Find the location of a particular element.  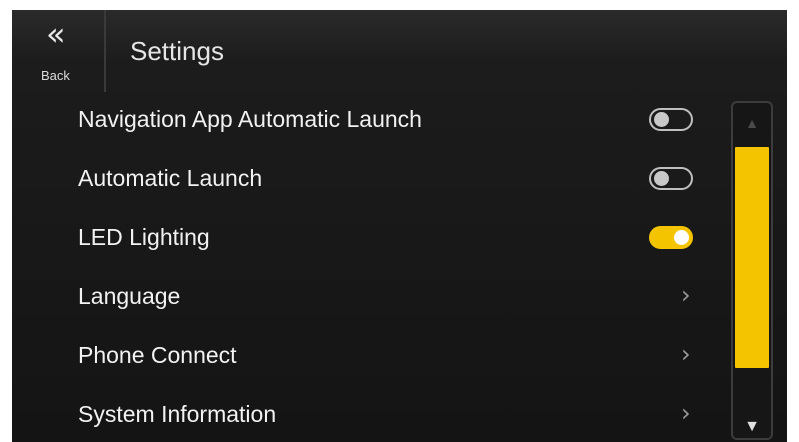

triangle-up-icon: ▲ is located at coordinates (752, 123).